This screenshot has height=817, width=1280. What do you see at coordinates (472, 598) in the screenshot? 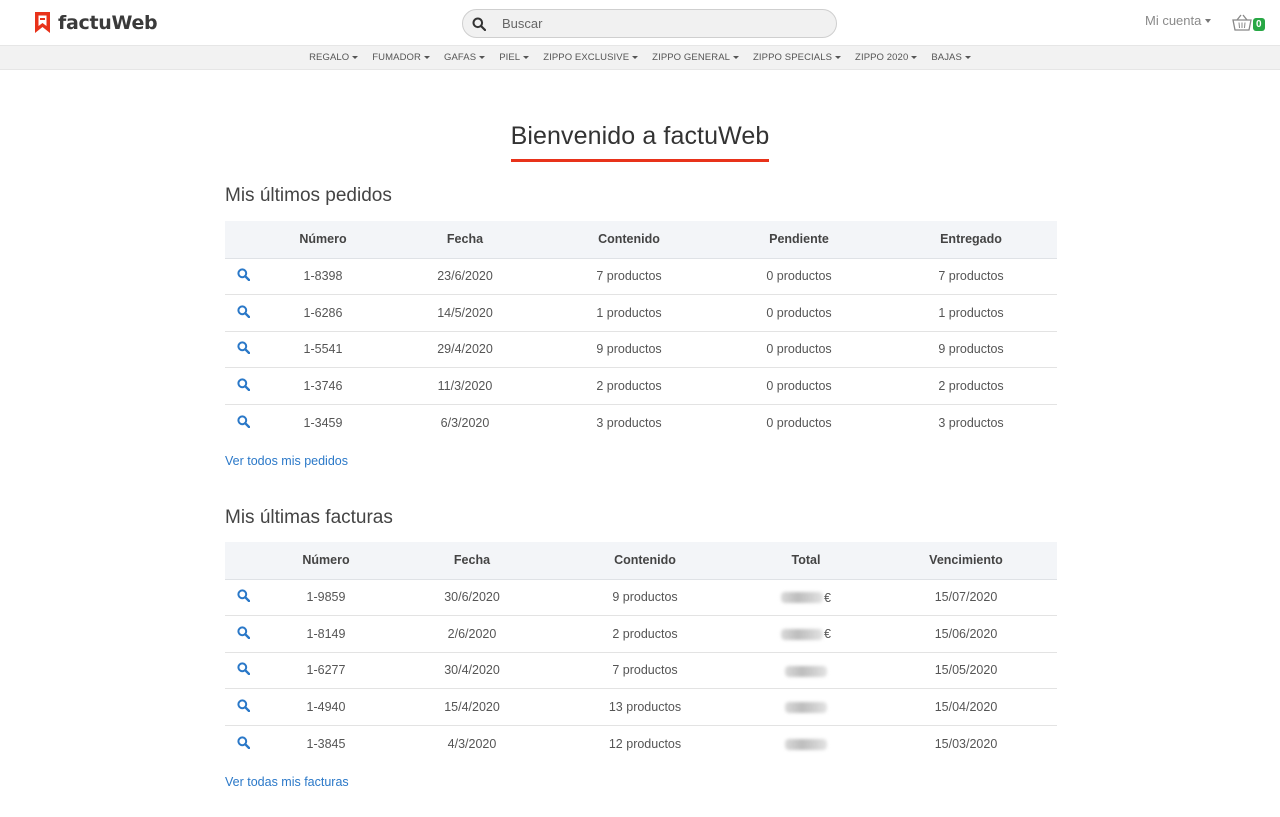
I see `table-cell: 30/6/2020` at bounding box center [472, 598].